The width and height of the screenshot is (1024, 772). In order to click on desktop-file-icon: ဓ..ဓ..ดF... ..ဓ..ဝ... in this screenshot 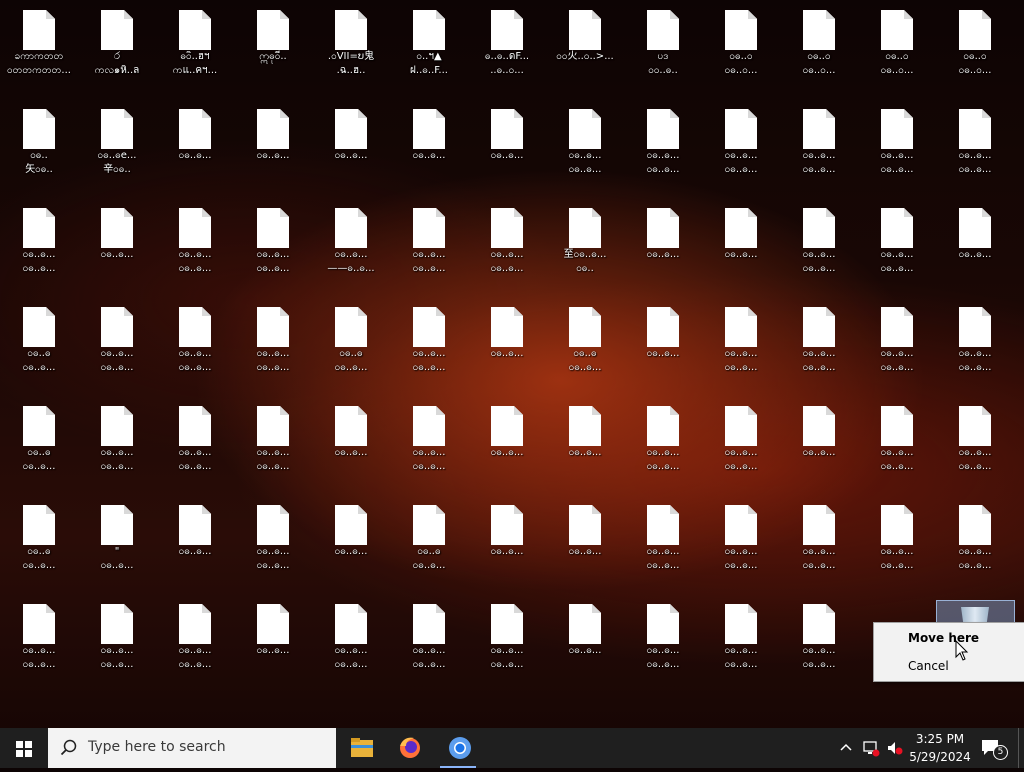, I will do `click(507, 45)`.